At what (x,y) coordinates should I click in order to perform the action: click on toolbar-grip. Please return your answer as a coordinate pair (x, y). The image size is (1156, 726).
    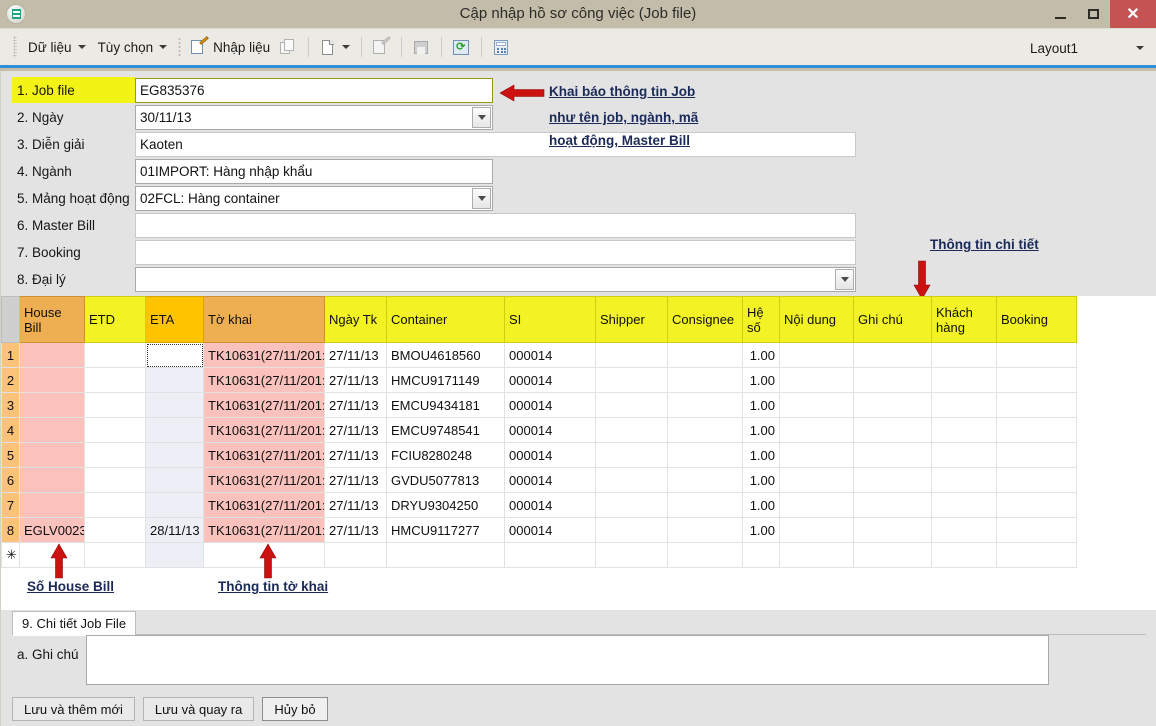
    Looking at the image, I should click on (15, 47).